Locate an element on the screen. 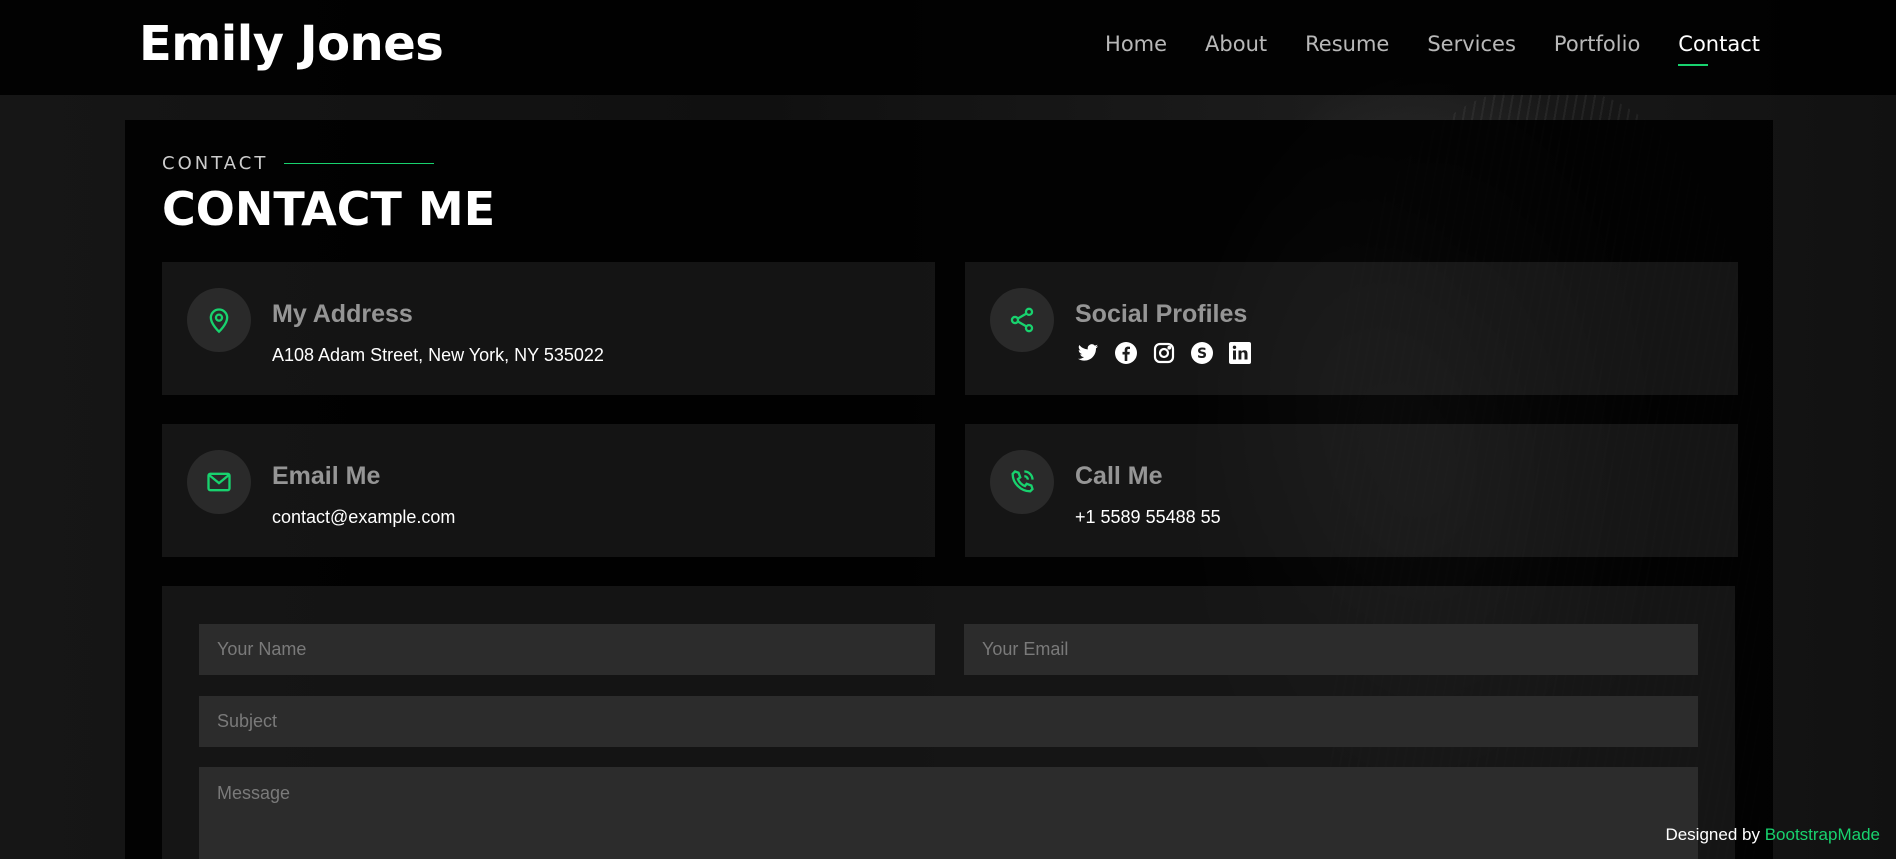  skype-icon: S is located at coordinates (1202, 353).